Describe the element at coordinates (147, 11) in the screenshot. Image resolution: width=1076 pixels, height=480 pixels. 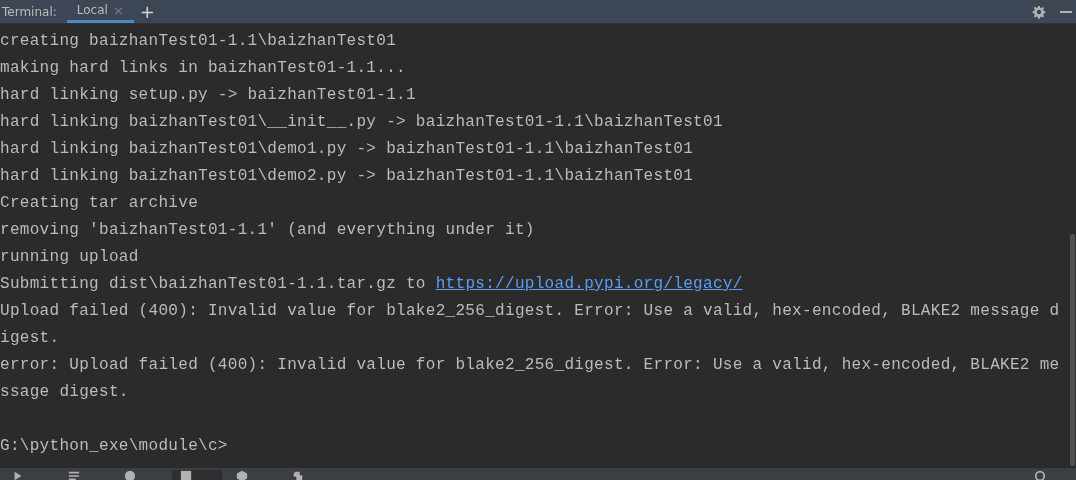
I see `new-tab-button: +` at that location.